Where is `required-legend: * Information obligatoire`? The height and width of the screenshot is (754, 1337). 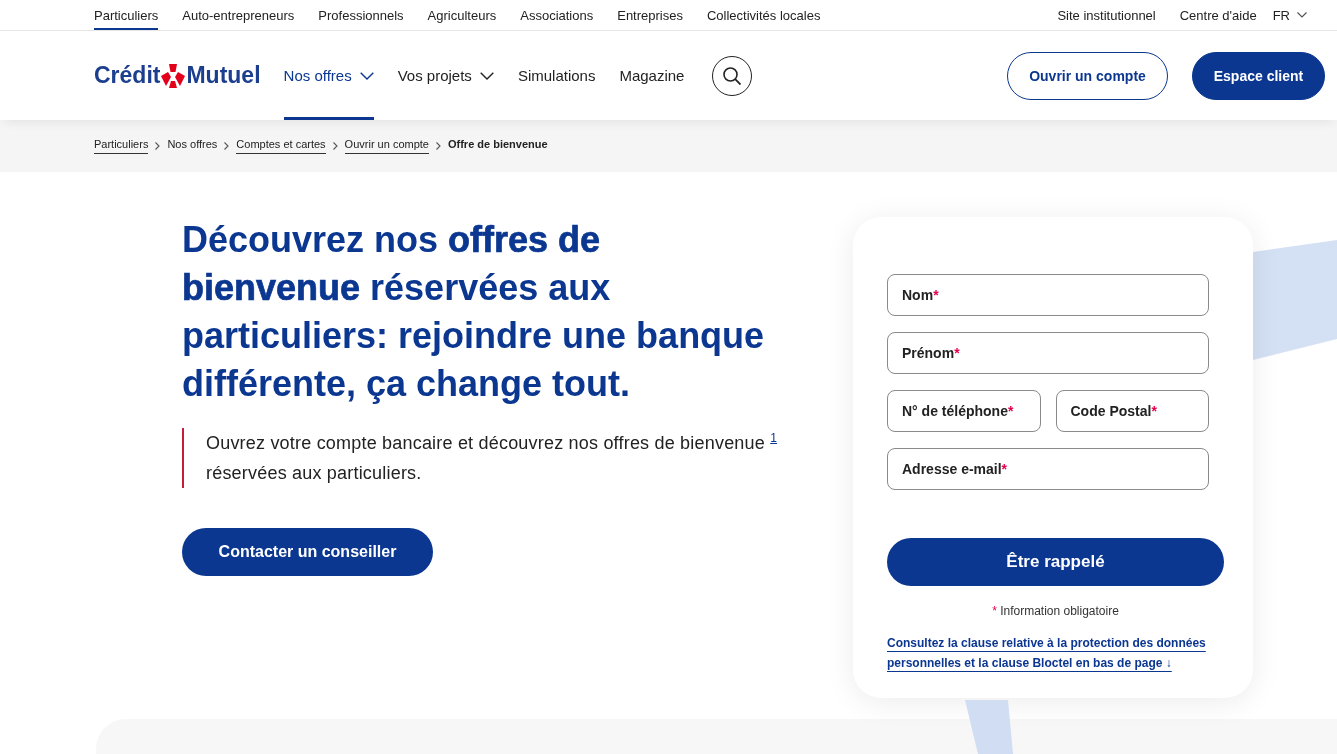
required-legend: * Information obligatoire is located at coordinates (1055, 611).